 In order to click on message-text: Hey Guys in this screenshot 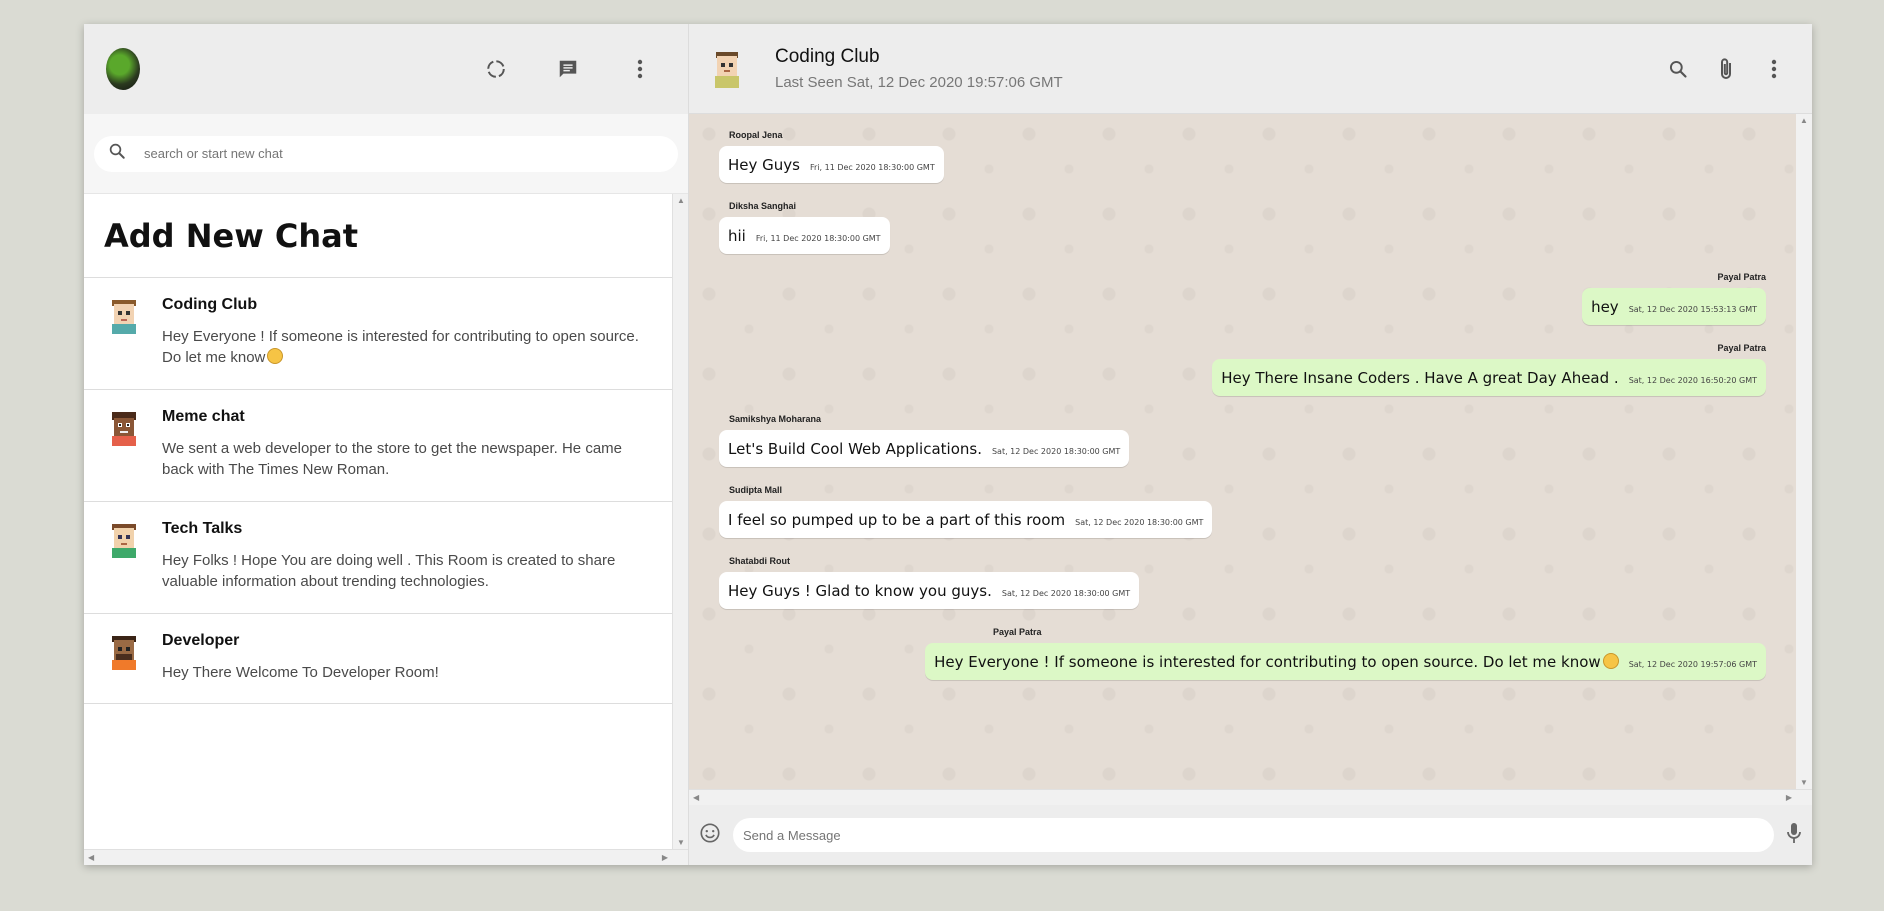, I will do `click(764, 165)`.